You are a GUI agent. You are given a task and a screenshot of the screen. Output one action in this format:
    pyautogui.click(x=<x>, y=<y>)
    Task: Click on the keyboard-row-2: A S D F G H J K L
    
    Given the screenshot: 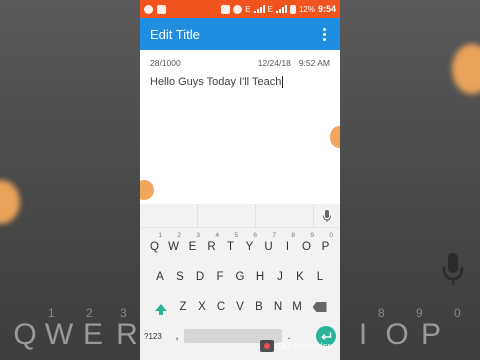 What is the action you would take?
    pyautogui.click(x=240, y=277)
    